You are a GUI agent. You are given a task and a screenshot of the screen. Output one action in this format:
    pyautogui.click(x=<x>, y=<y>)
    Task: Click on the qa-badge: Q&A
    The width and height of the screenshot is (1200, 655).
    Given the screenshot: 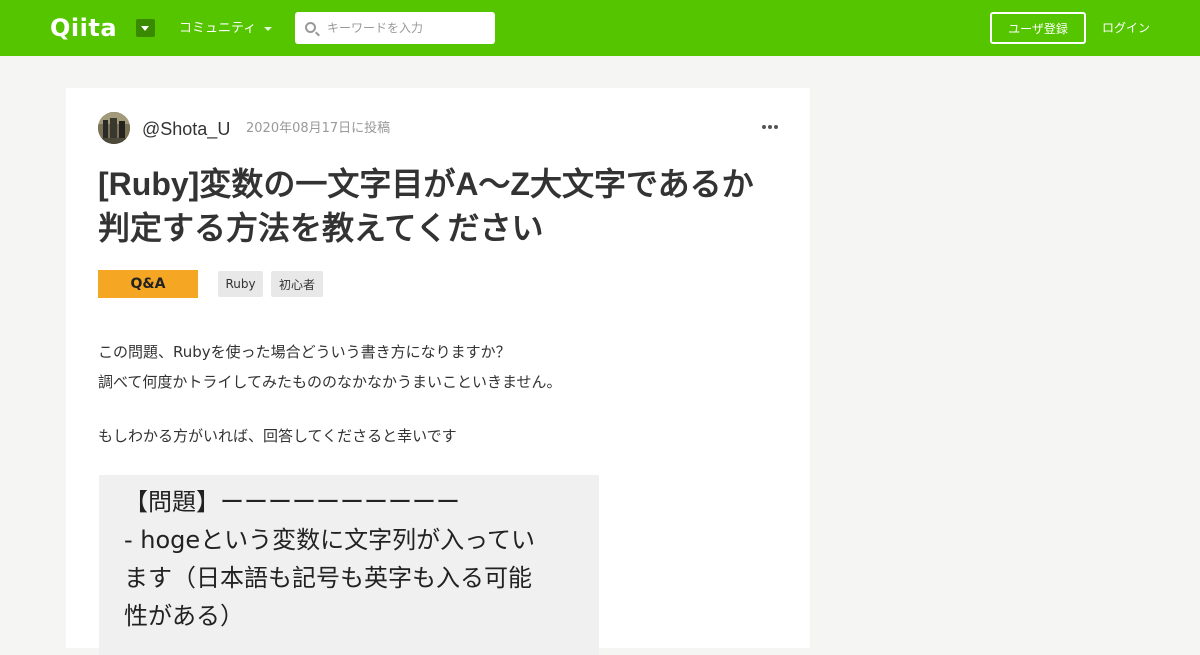 What is the action you would take?
    pyautogui.click(x=148, y=284)
    